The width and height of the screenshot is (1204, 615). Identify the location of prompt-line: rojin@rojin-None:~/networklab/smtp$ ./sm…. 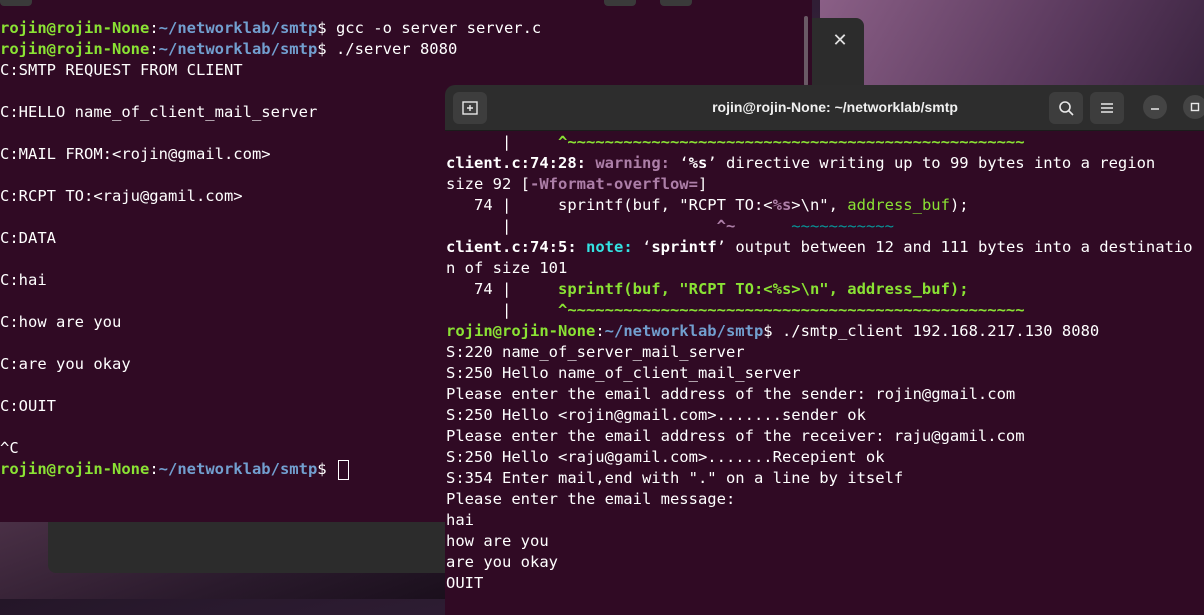
(773, 331).